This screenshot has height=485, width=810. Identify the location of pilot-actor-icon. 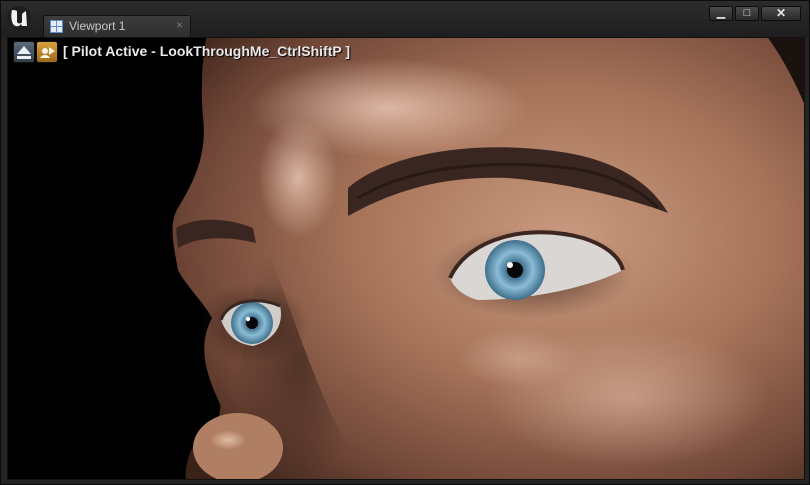
(47, 52).